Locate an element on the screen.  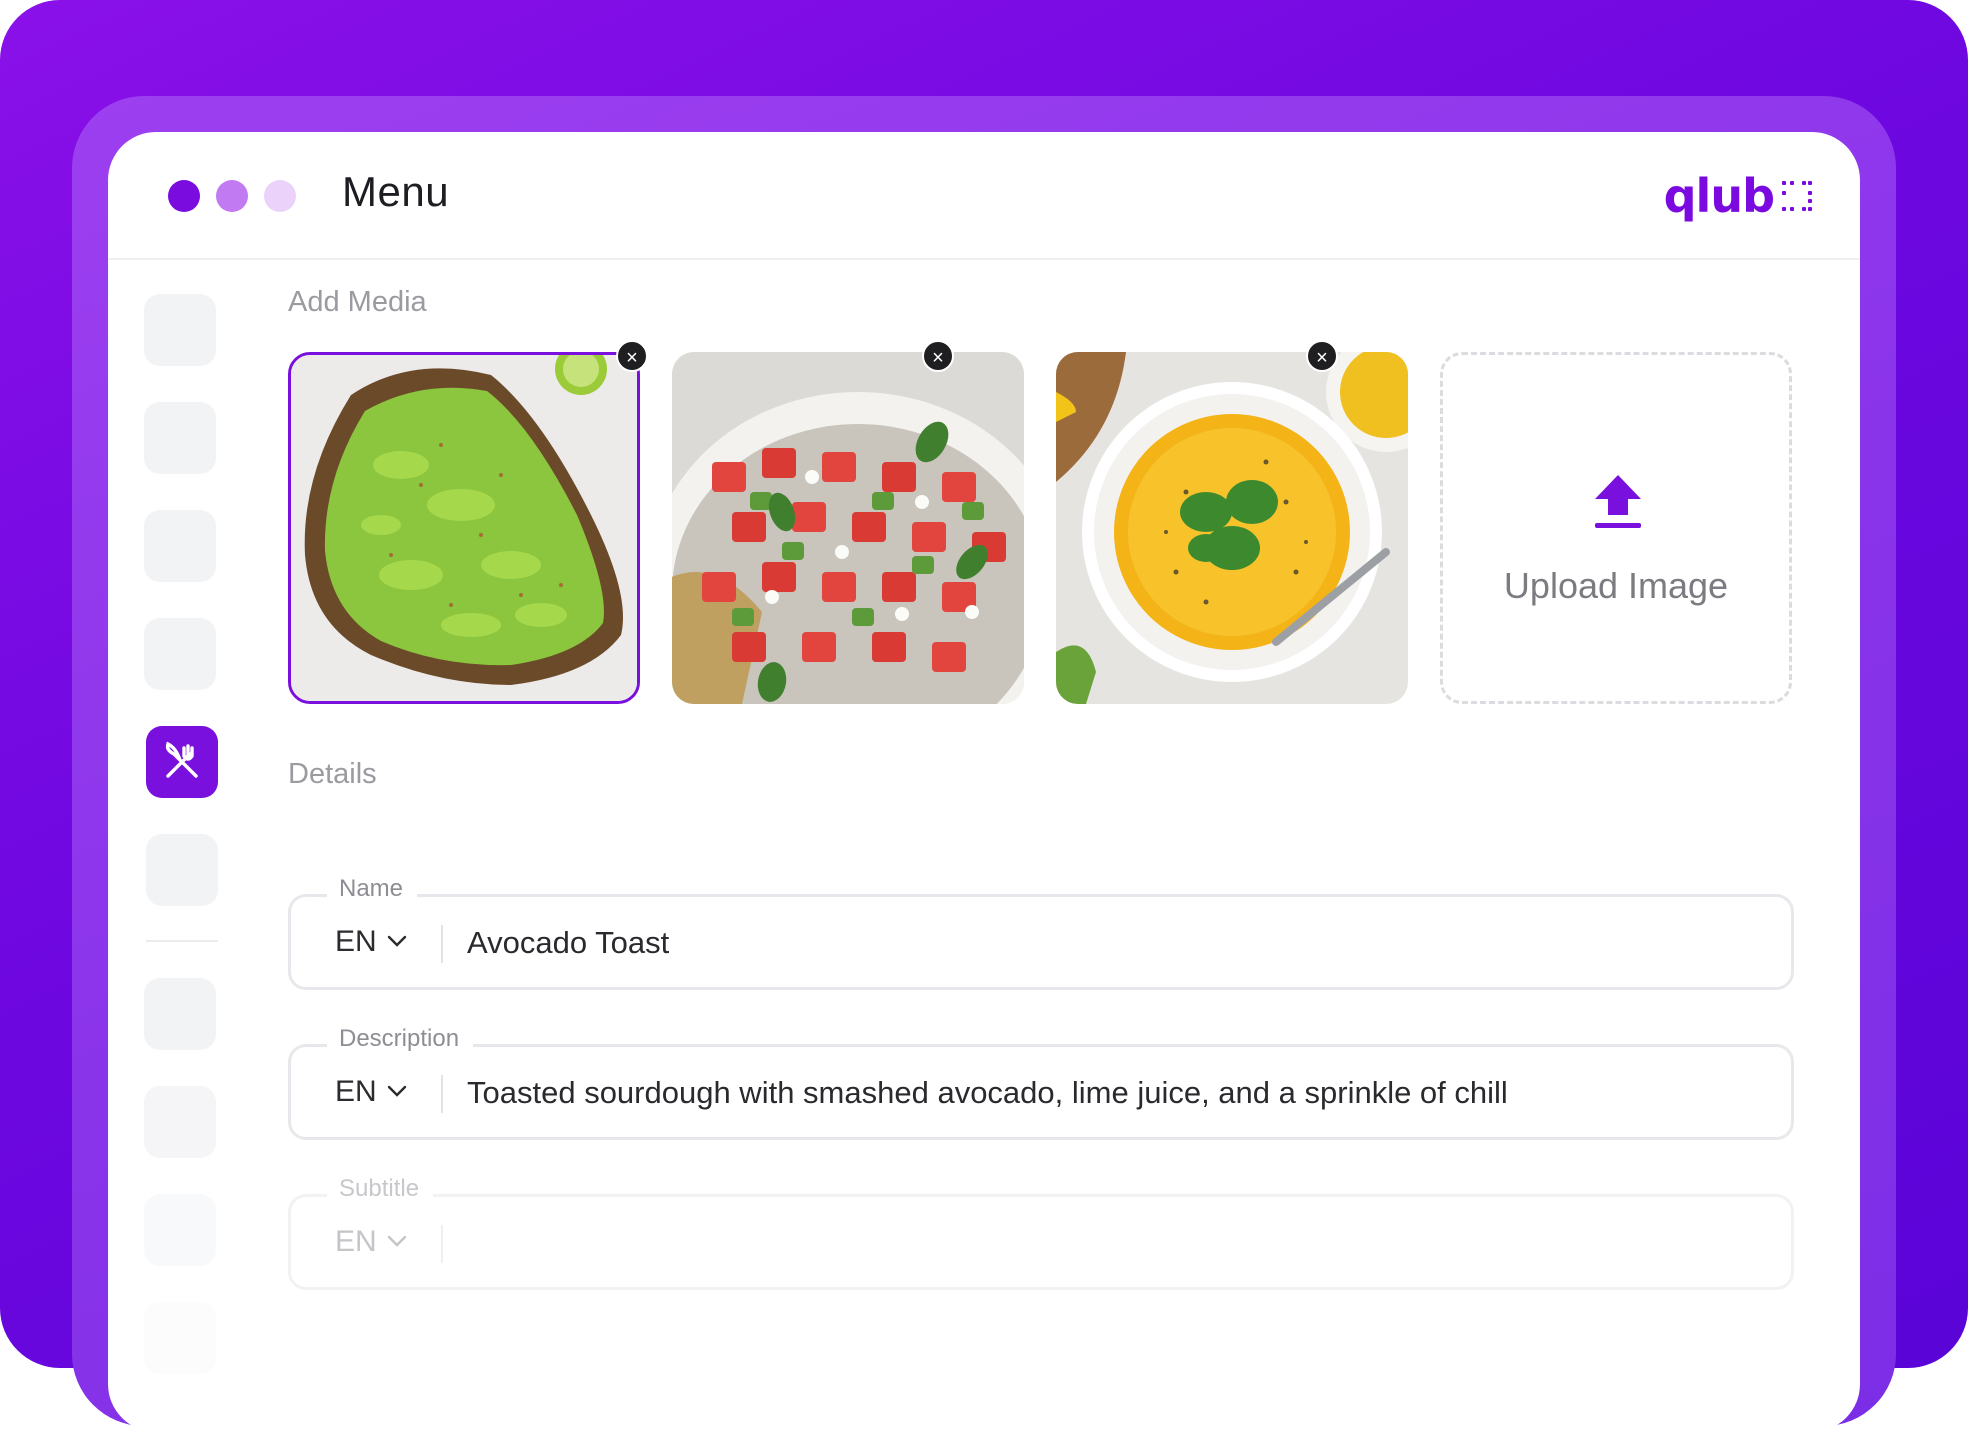
avocado-toast-photo is located at coordinates (464, 528).